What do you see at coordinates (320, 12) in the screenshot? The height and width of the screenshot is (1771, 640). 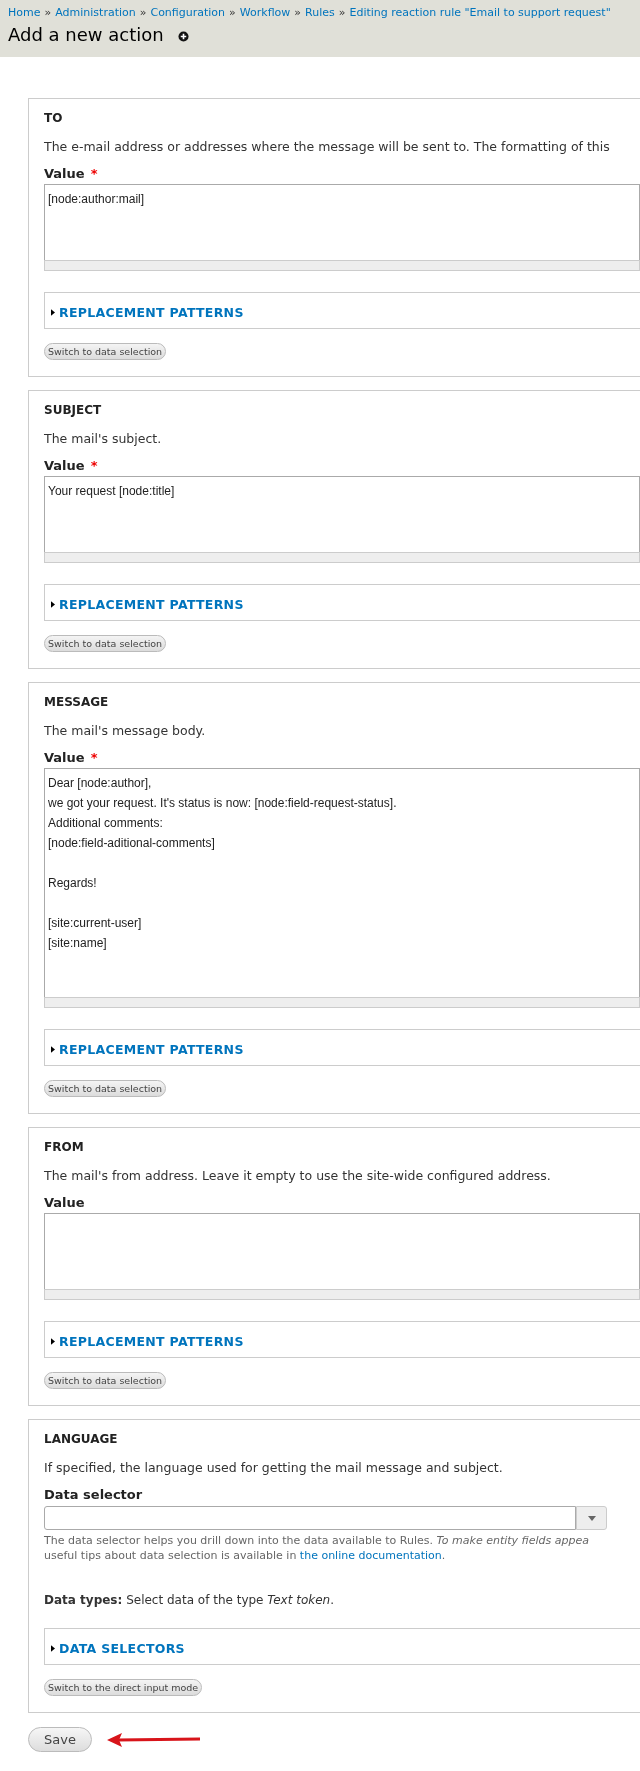 I see `breadcrumb-link: Rules` at bounding box center [320, 12].